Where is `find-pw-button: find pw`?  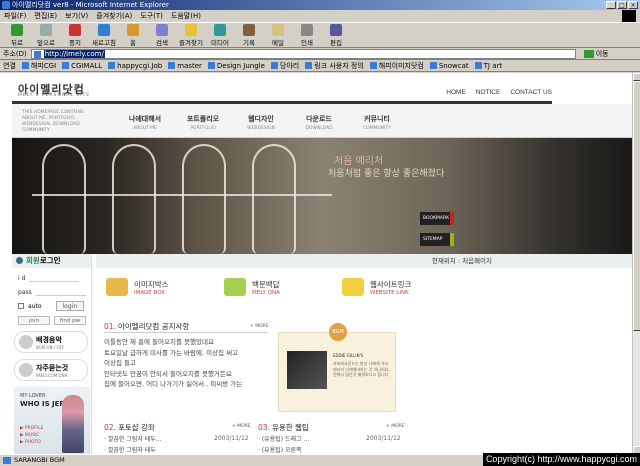
find-pw-button: find pw is located at coordinates (70, 320).